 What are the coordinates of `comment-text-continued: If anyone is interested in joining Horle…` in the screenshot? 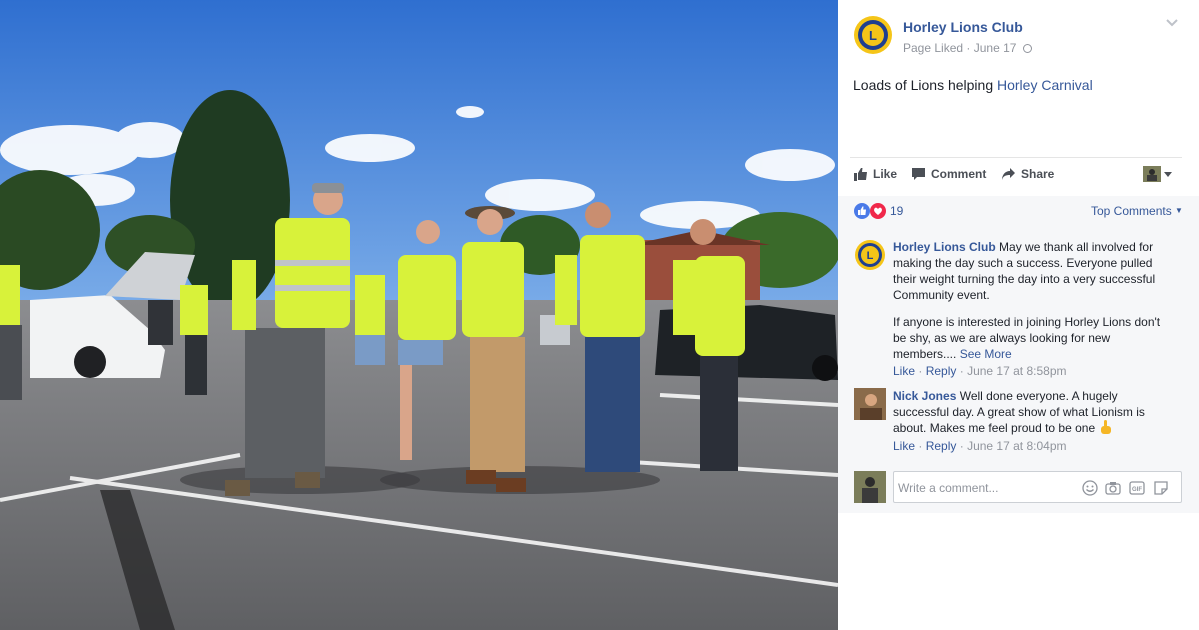 It's located at (1027, 338).